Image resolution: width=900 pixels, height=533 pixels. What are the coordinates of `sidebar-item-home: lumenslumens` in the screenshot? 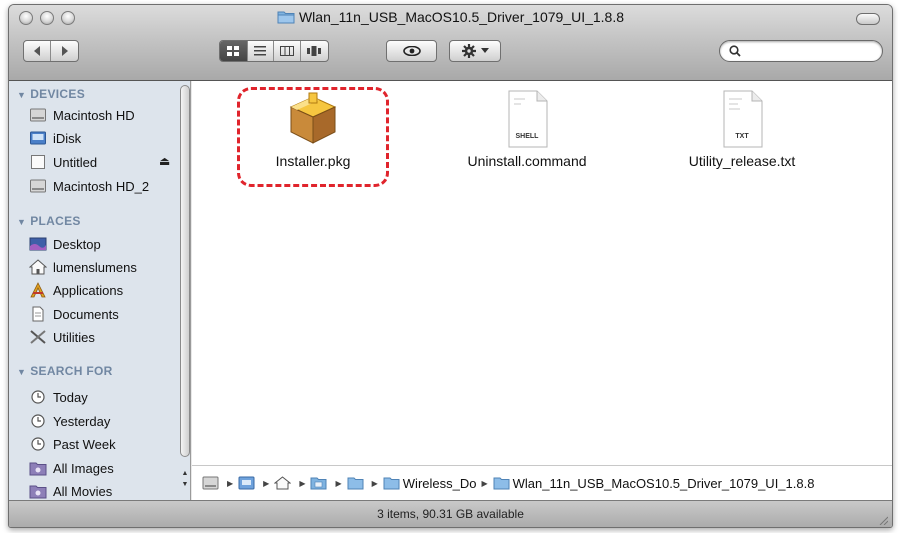 It's located at (83, 267).